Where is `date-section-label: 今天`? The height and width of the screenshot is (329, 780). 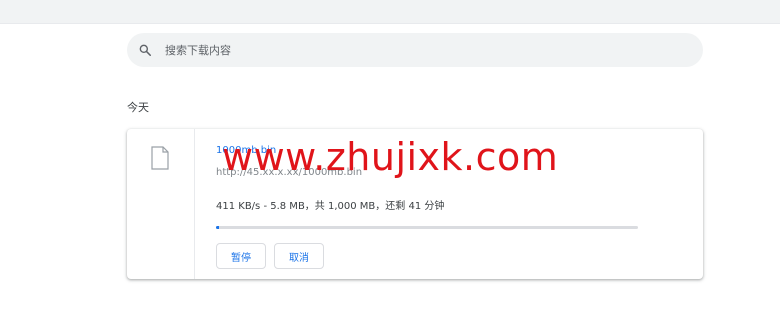
date-section-label: 今天 is located at coordinates (138, 107).